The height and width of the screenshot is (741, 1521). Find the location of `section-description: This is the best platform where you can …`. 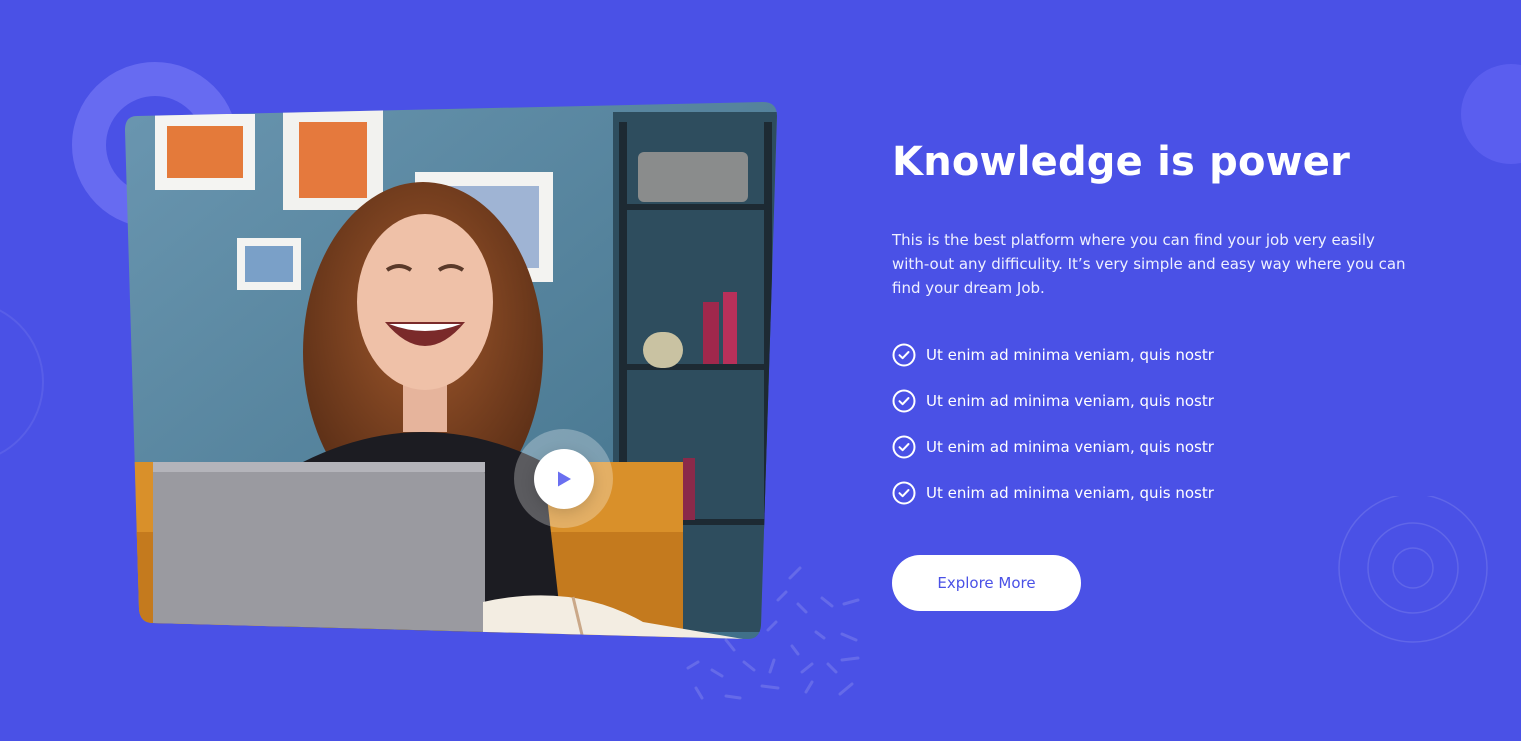

section-description: This is the best platform where you can … is located at coordinates (1149, 264).